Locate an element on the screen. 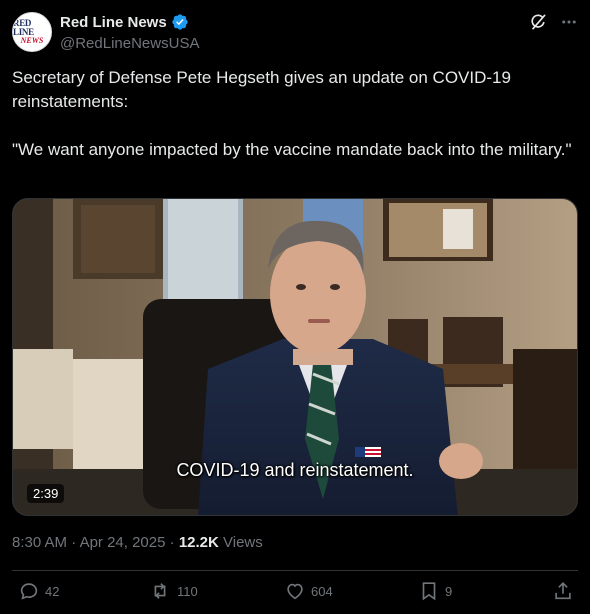 The image size is (590, 614). bookmark-icon is located at coordinates (429, 591).